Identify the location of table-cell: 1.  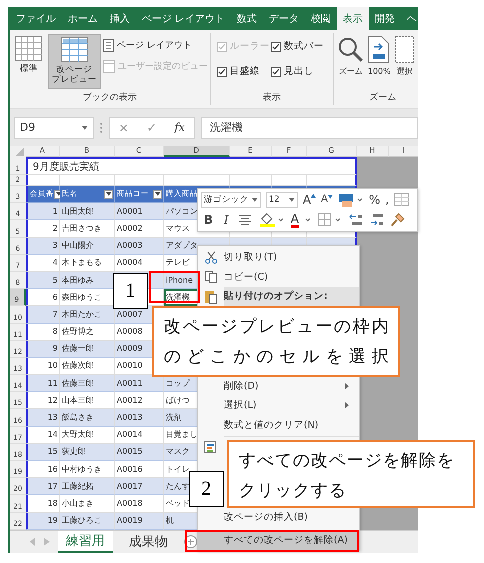
(43, 211).